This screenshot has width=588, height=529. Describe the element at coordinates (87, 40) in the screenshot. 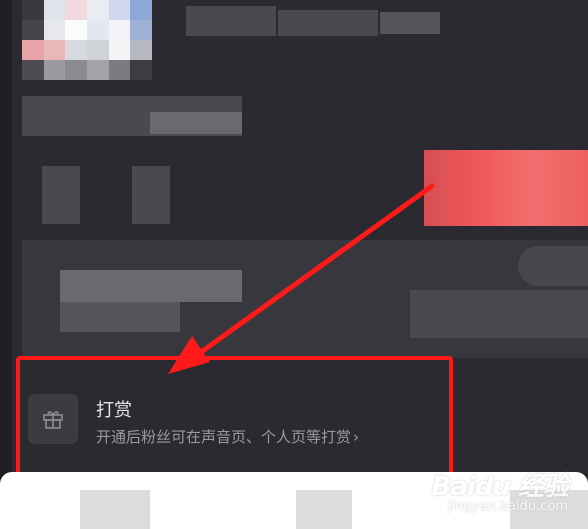

I see `avatar` at that location.